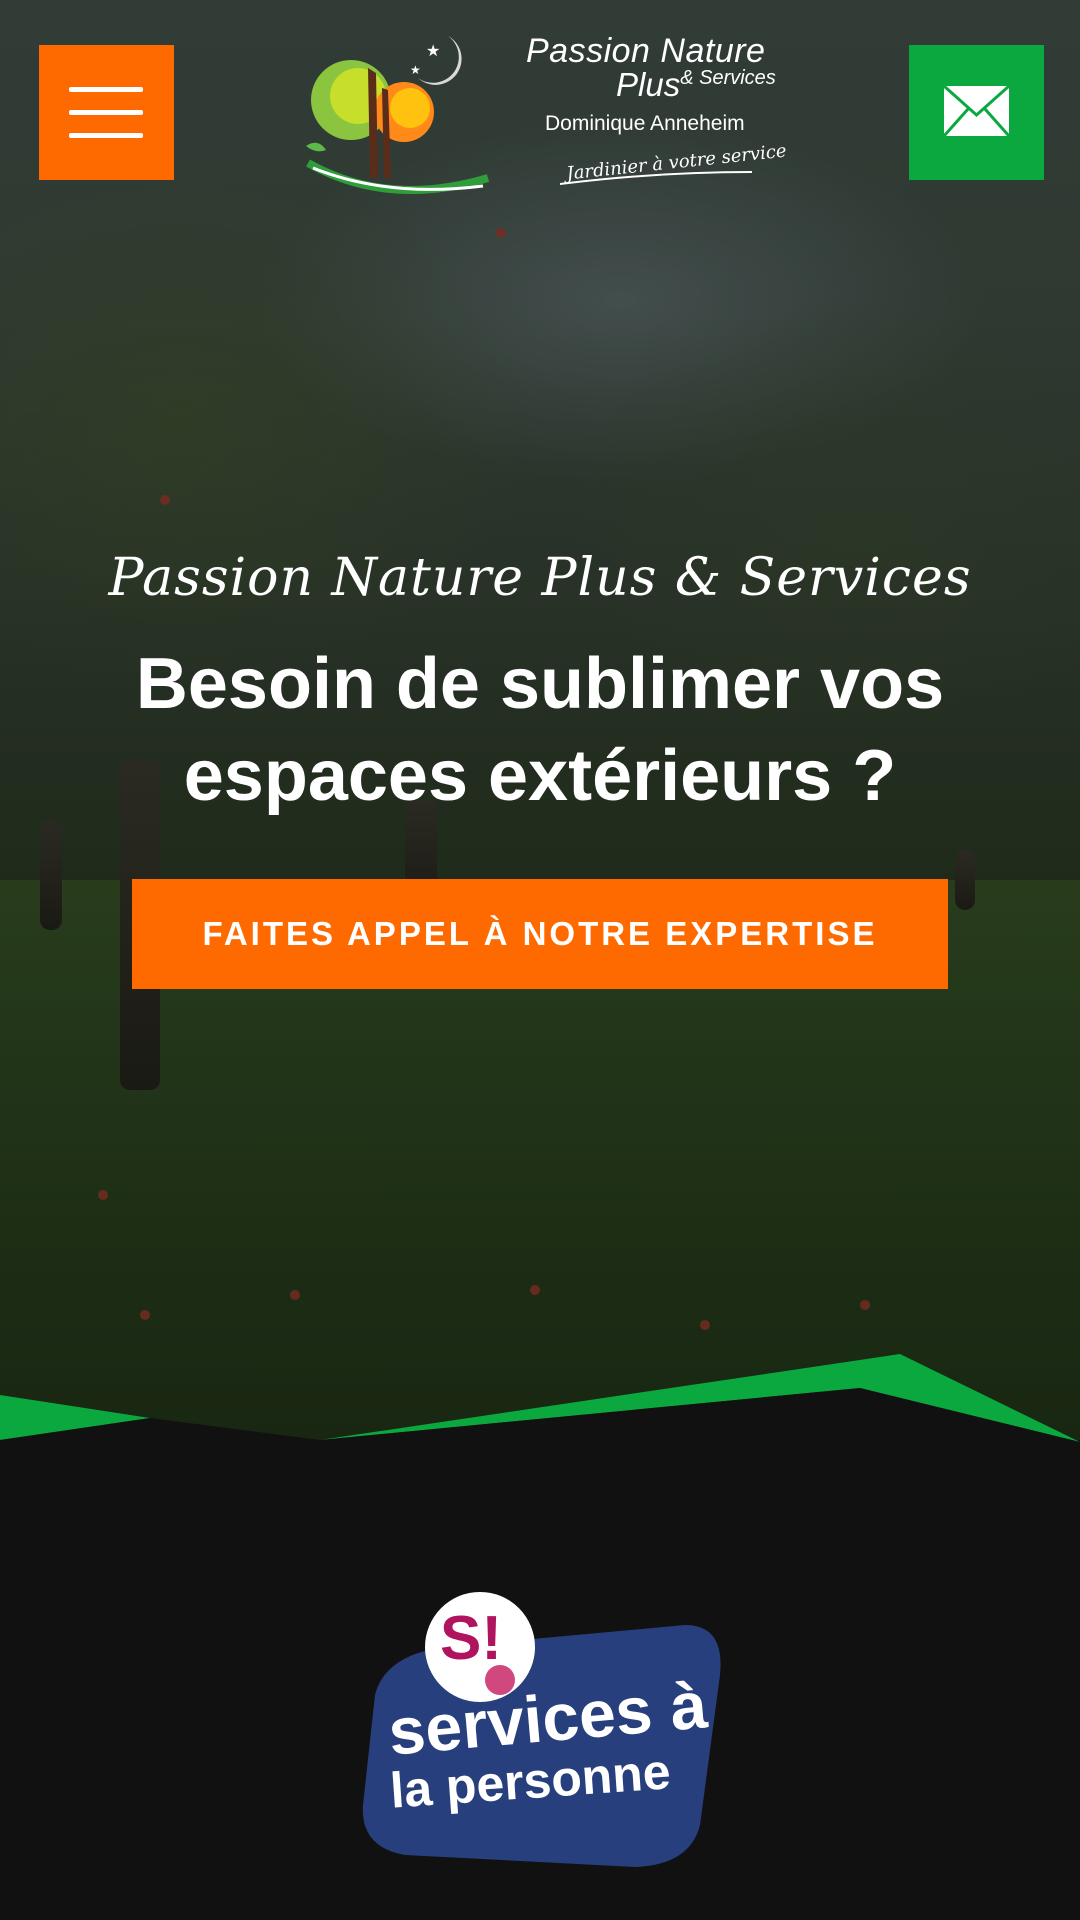 The image size is (1080, 1920). What do you see at coordinates (106, 112) in the screenshot?
I see `menu-button` at bounding box center [106, 112].